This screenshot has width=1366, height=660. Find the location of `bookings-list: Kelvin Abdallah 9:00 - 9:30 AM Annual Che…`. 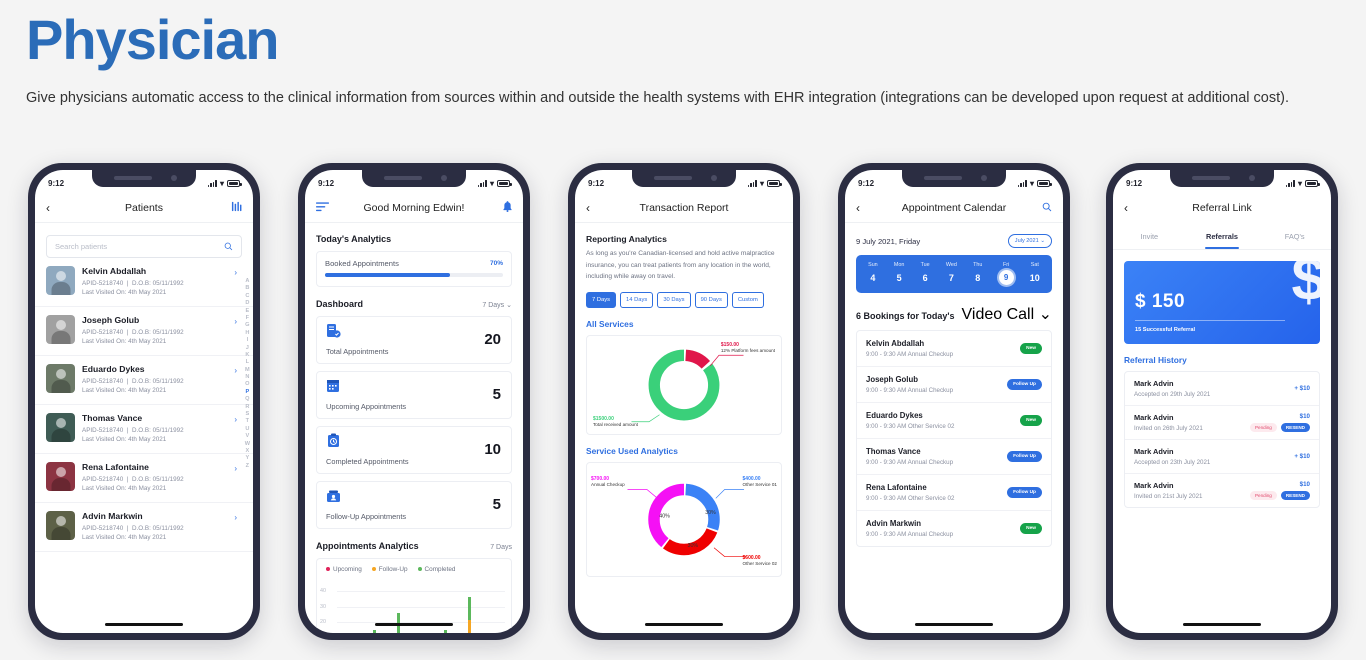

bookings-list: Kelvin Abdallah 9:00 - 9:30 AM Annual Che… is located at coordinates (954, 438).